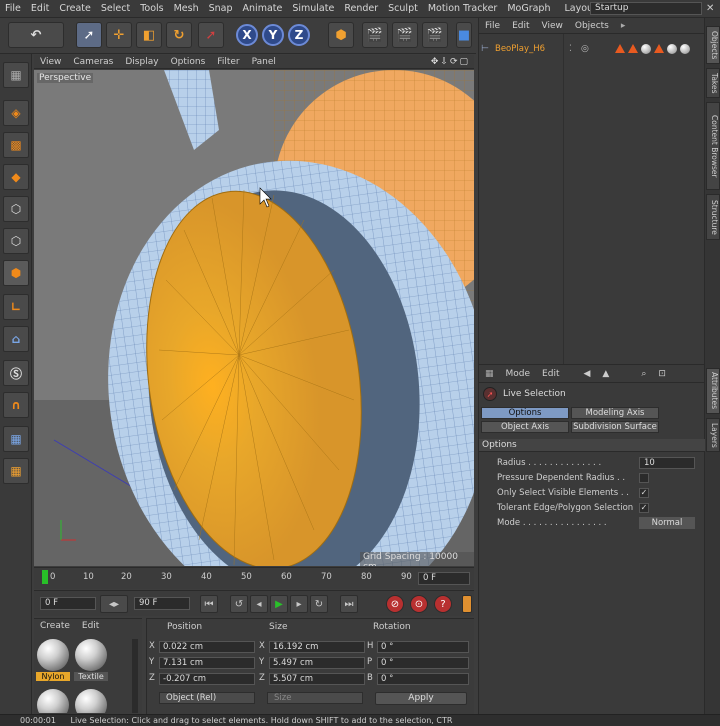 The height and width of the screenshot is (726, 720). What do you see at coordinates (489, 374) in the screenshot?
I see `menu-grid-icon: ▦` at bounding box center [489, 374].